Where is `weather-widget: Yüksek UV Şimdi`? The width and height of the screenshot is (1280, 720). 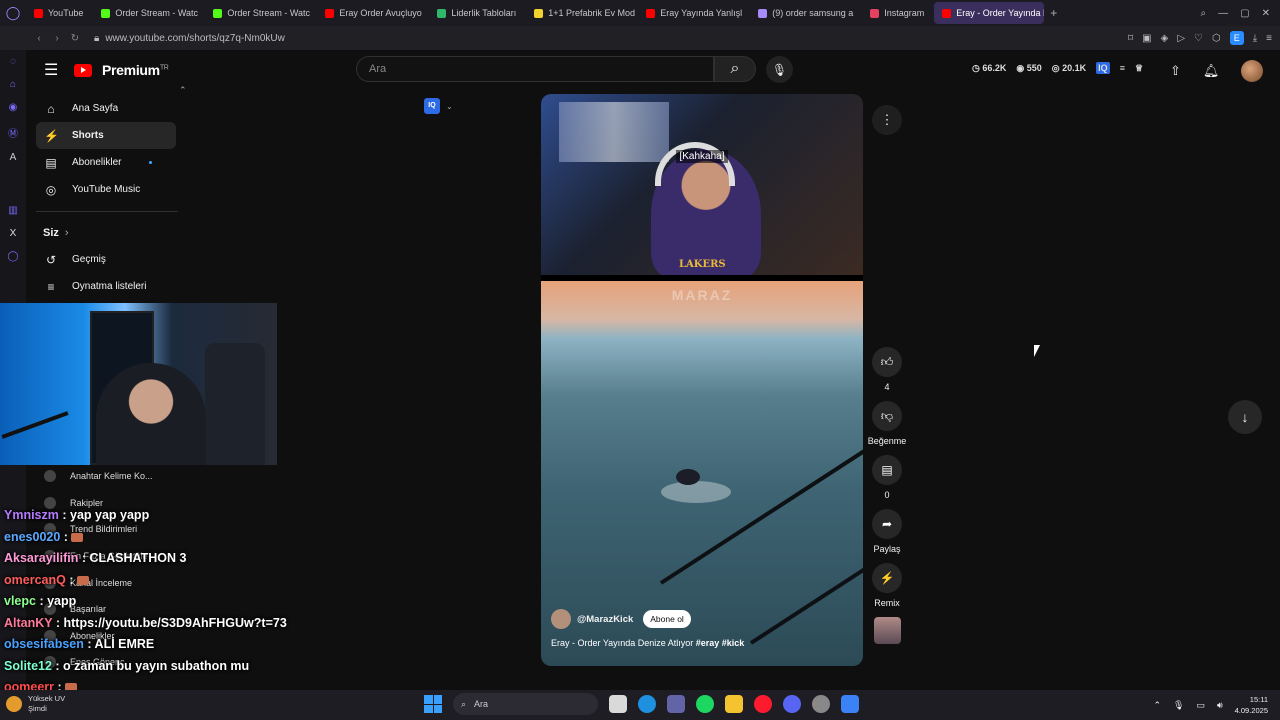 weather-widget: Yüksek UV Şimdi is located at coordinates (35, 704).